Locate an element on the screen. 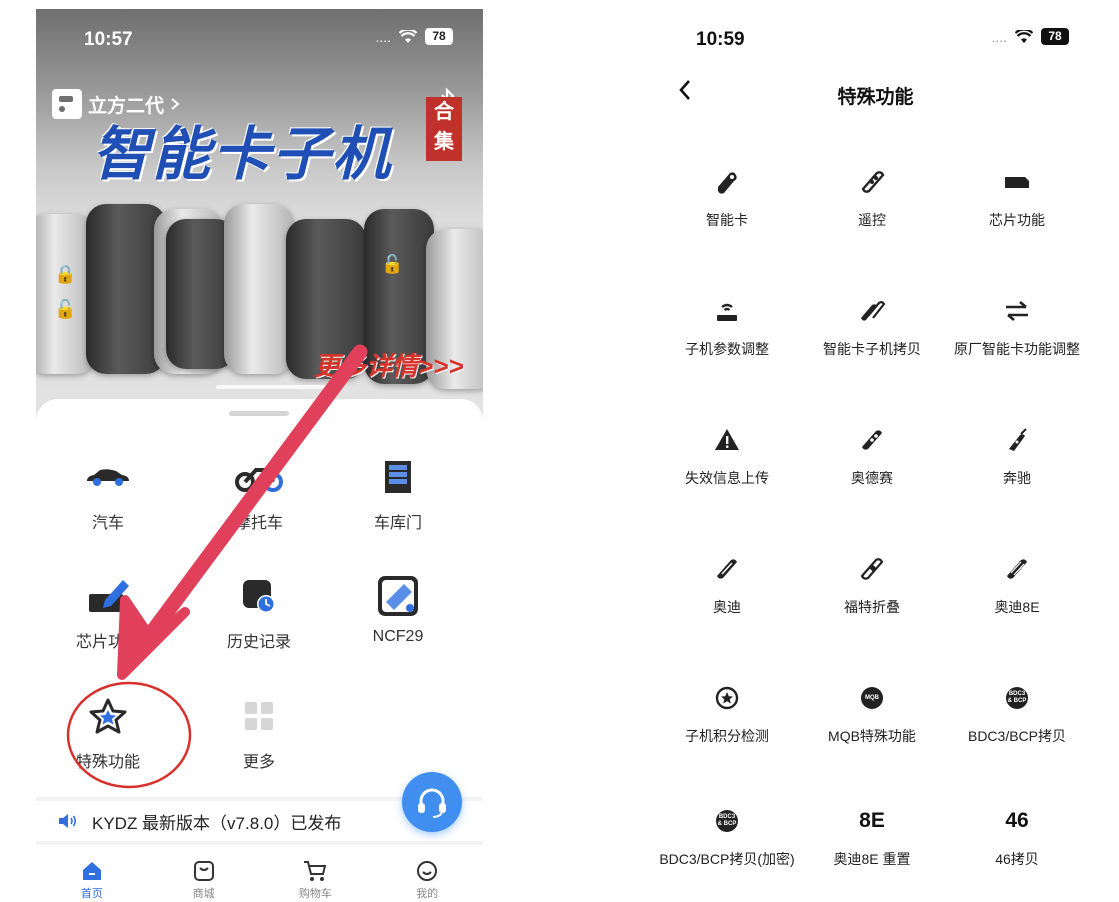 This screenshot has height=902, width=1119. audi8e-reset-icon: 8E is located at coordinates (872, 820).